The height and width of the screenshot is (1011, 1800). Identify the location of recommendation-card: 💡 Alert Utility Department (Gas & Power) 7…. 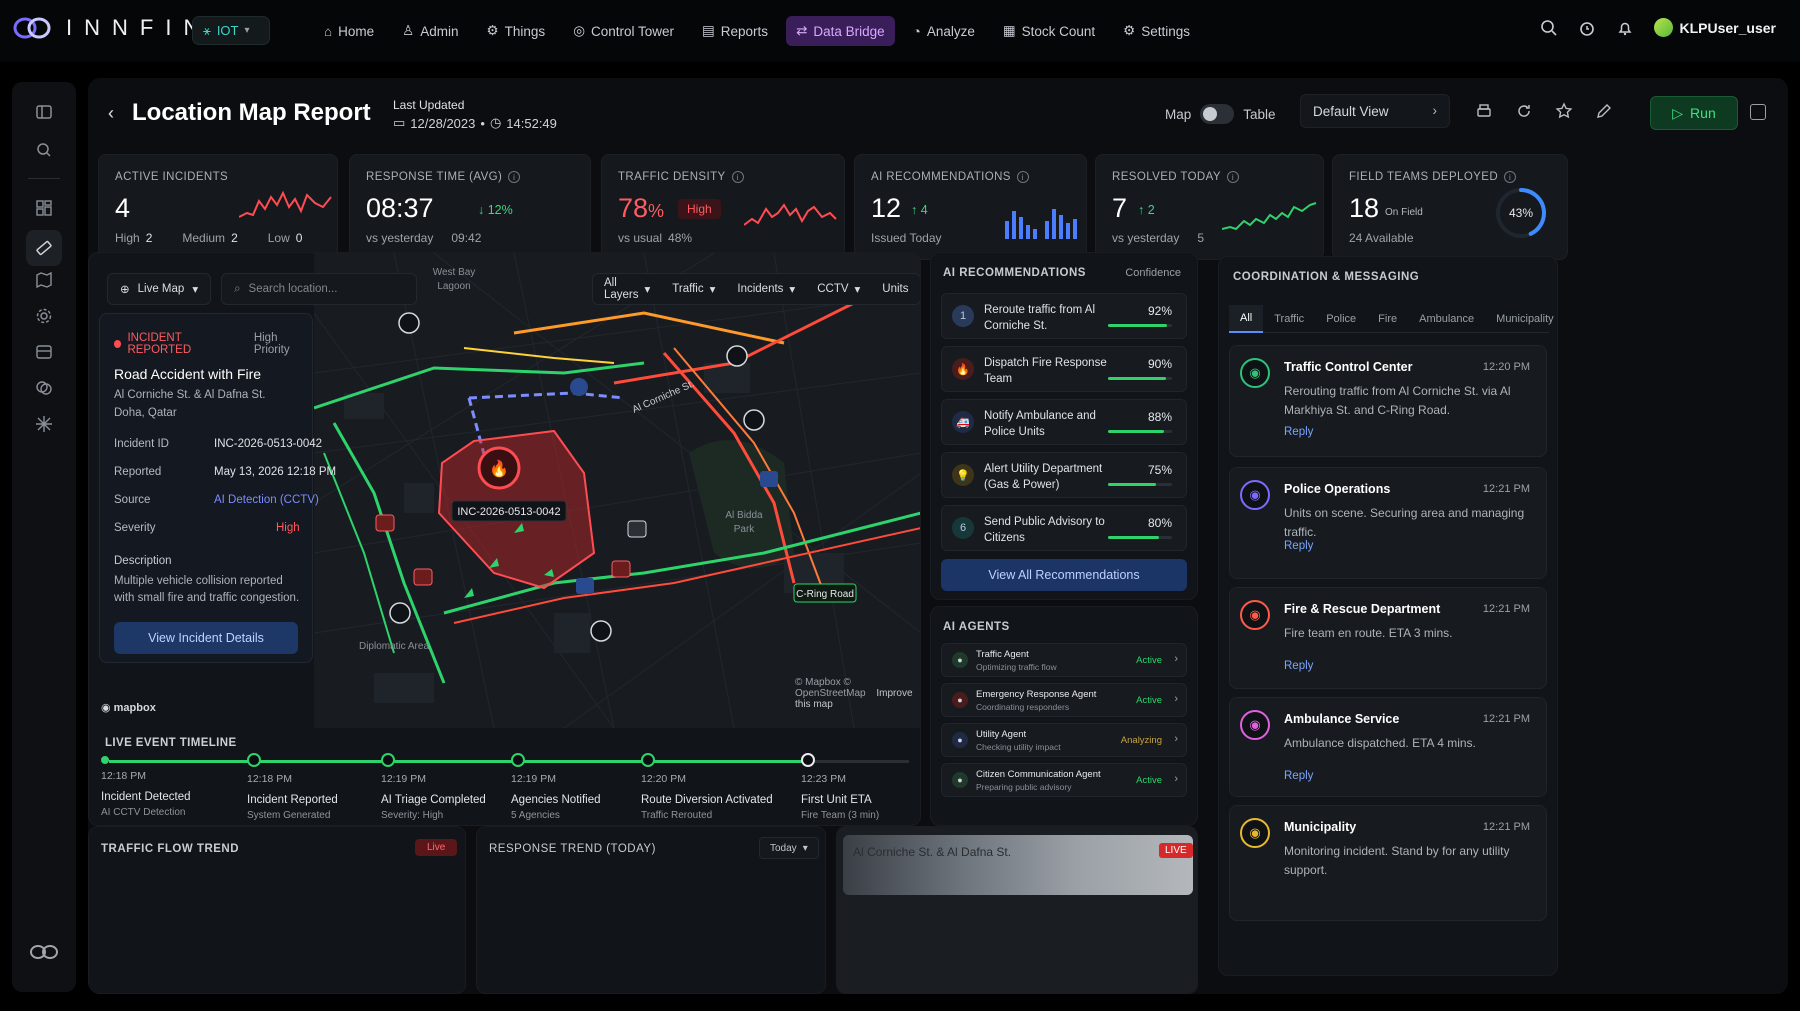
(1064, 475).